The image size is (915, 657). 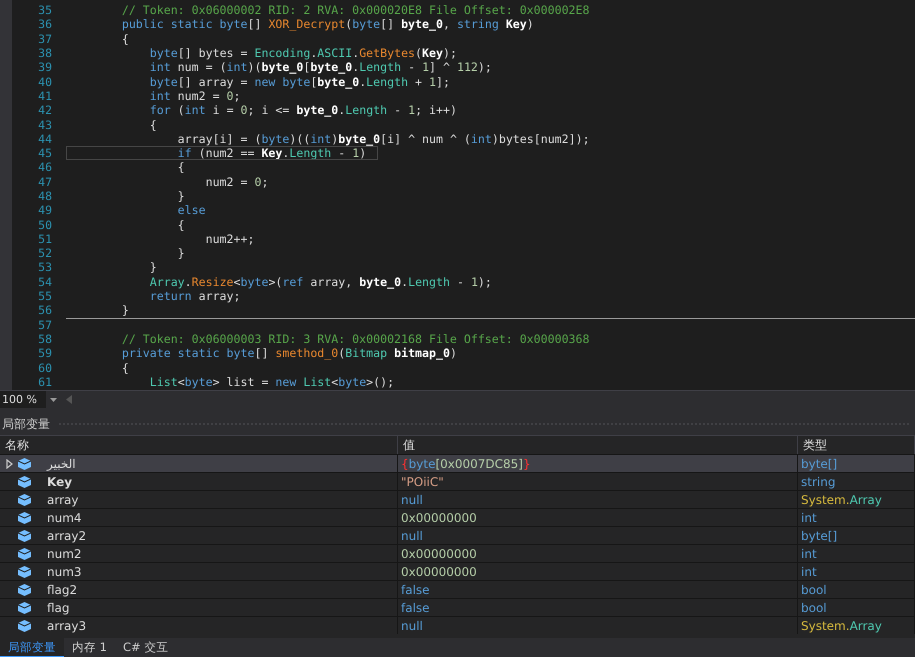 I want to click on panel-title: 局部变量, so click(x=25, y=424).